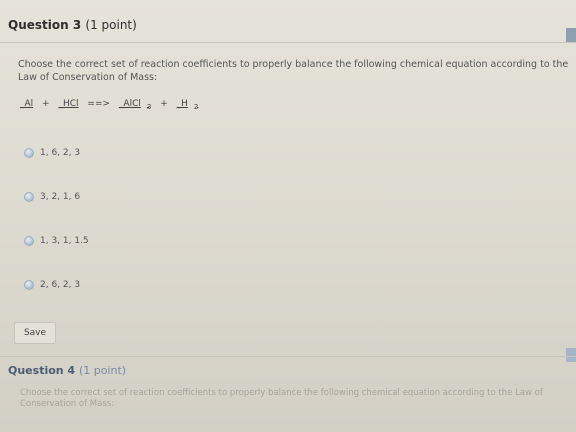  What do you see at coordinates (64, 241) in the screenshot?
I see `answer-option-label: 1, 3, 1, 1.5` at bounding box center [64, 241].